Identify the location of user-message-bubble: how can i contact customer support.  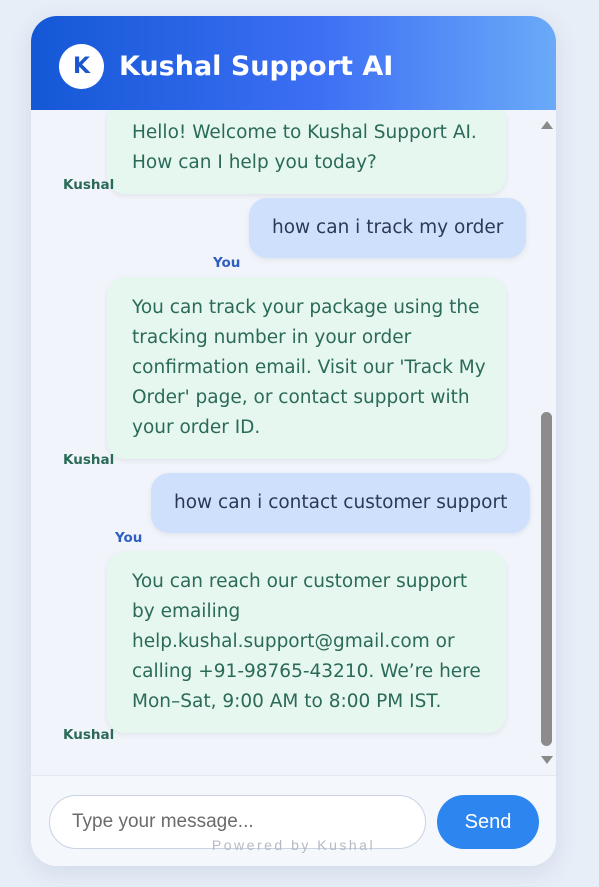
(341, 503).